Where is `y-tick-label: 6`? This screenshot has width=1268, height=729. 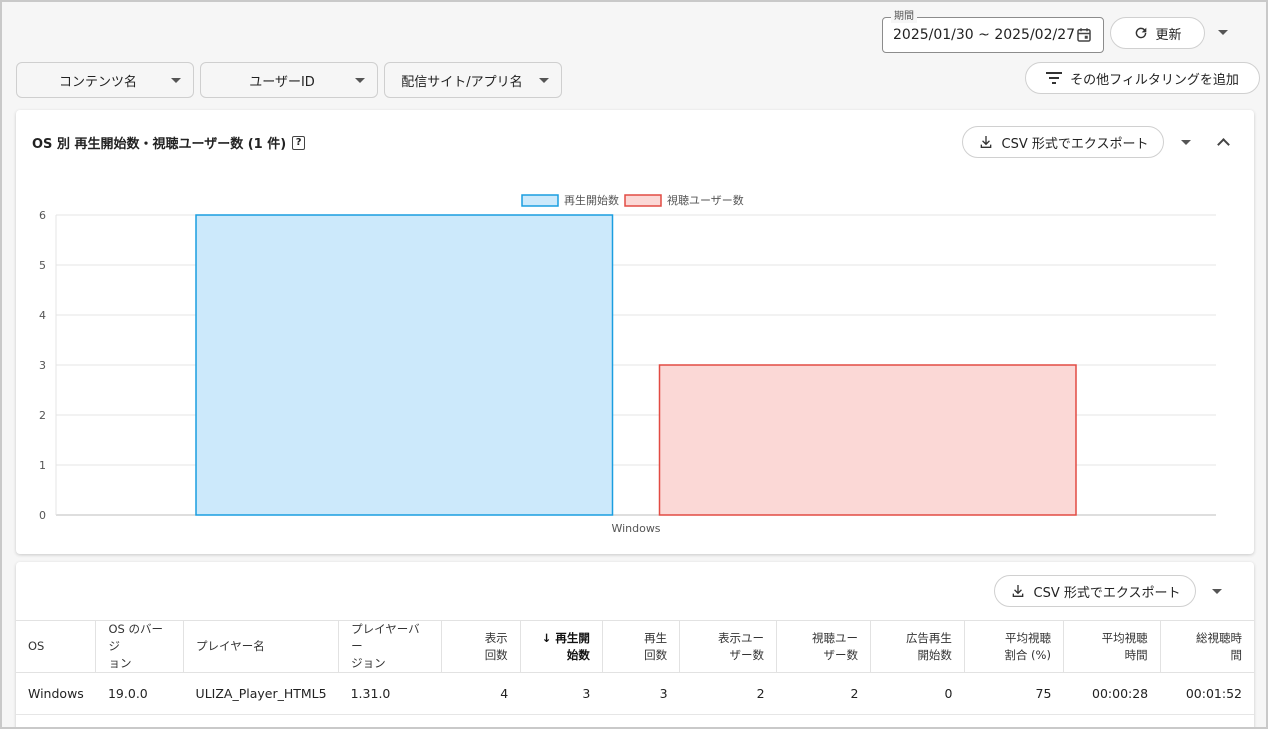
y-tick-label: 6 is located at coordinates (42, 215).